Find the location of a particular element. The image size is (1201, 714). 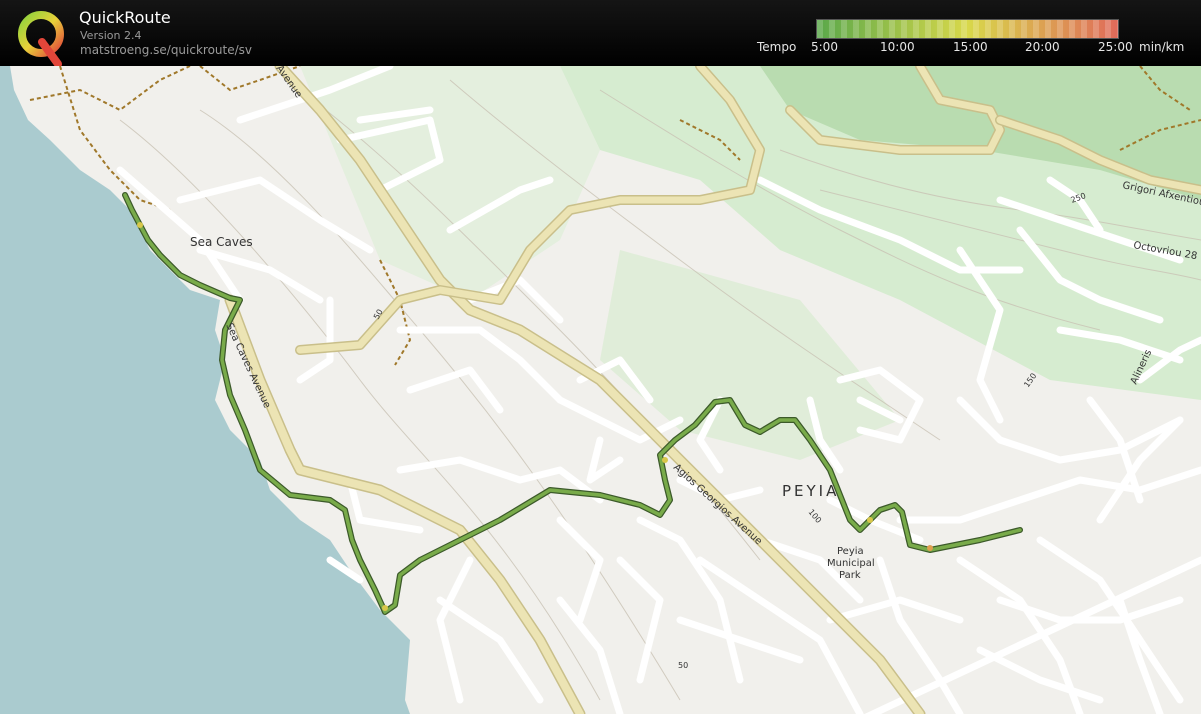

unit-label: min/km is located at coordinates (1162, 47).